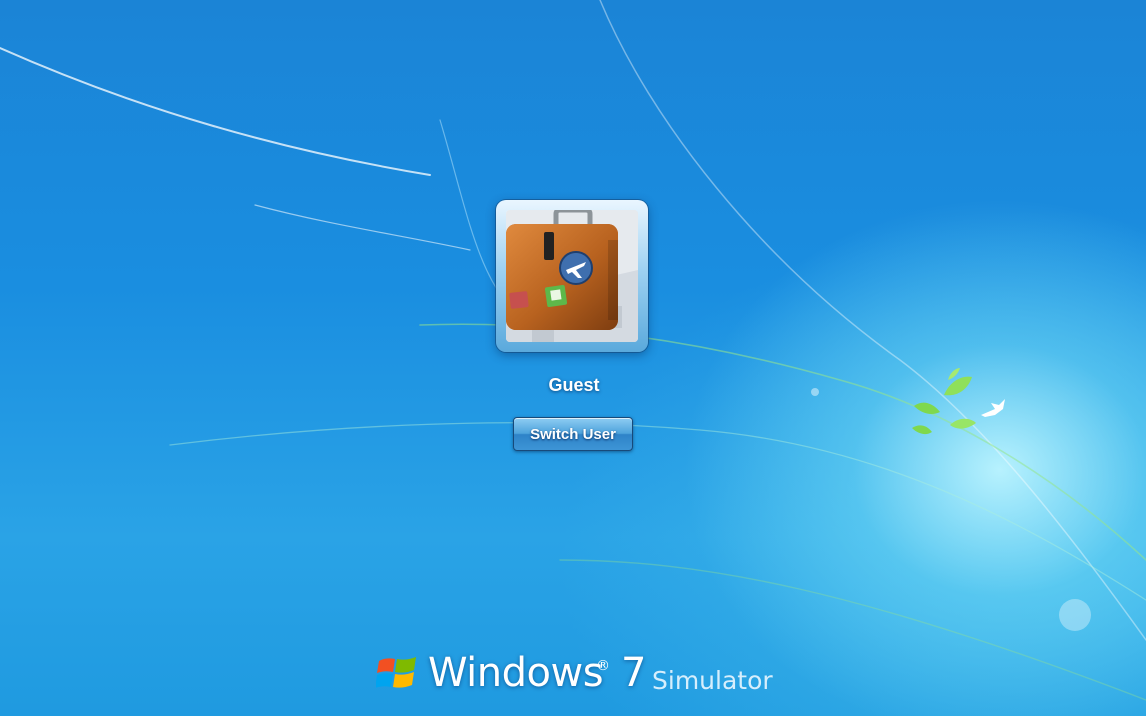 Image resolution: width=1146 pixels, height=716 pixels. I want to click on user-avatar-frame, so click(572, 276).